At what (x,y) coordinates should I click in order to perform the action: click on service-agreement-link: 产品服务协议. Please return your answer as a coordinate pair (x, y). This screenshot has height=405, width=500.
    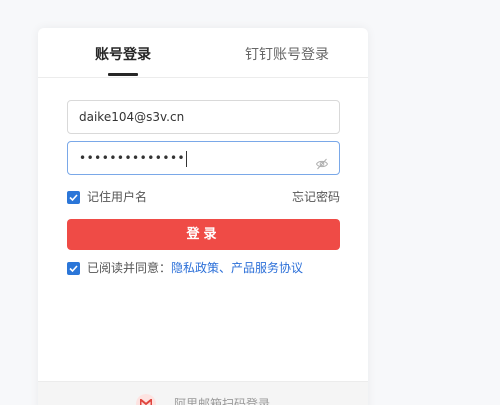
    Looking at the image, I should click on (267, 268).